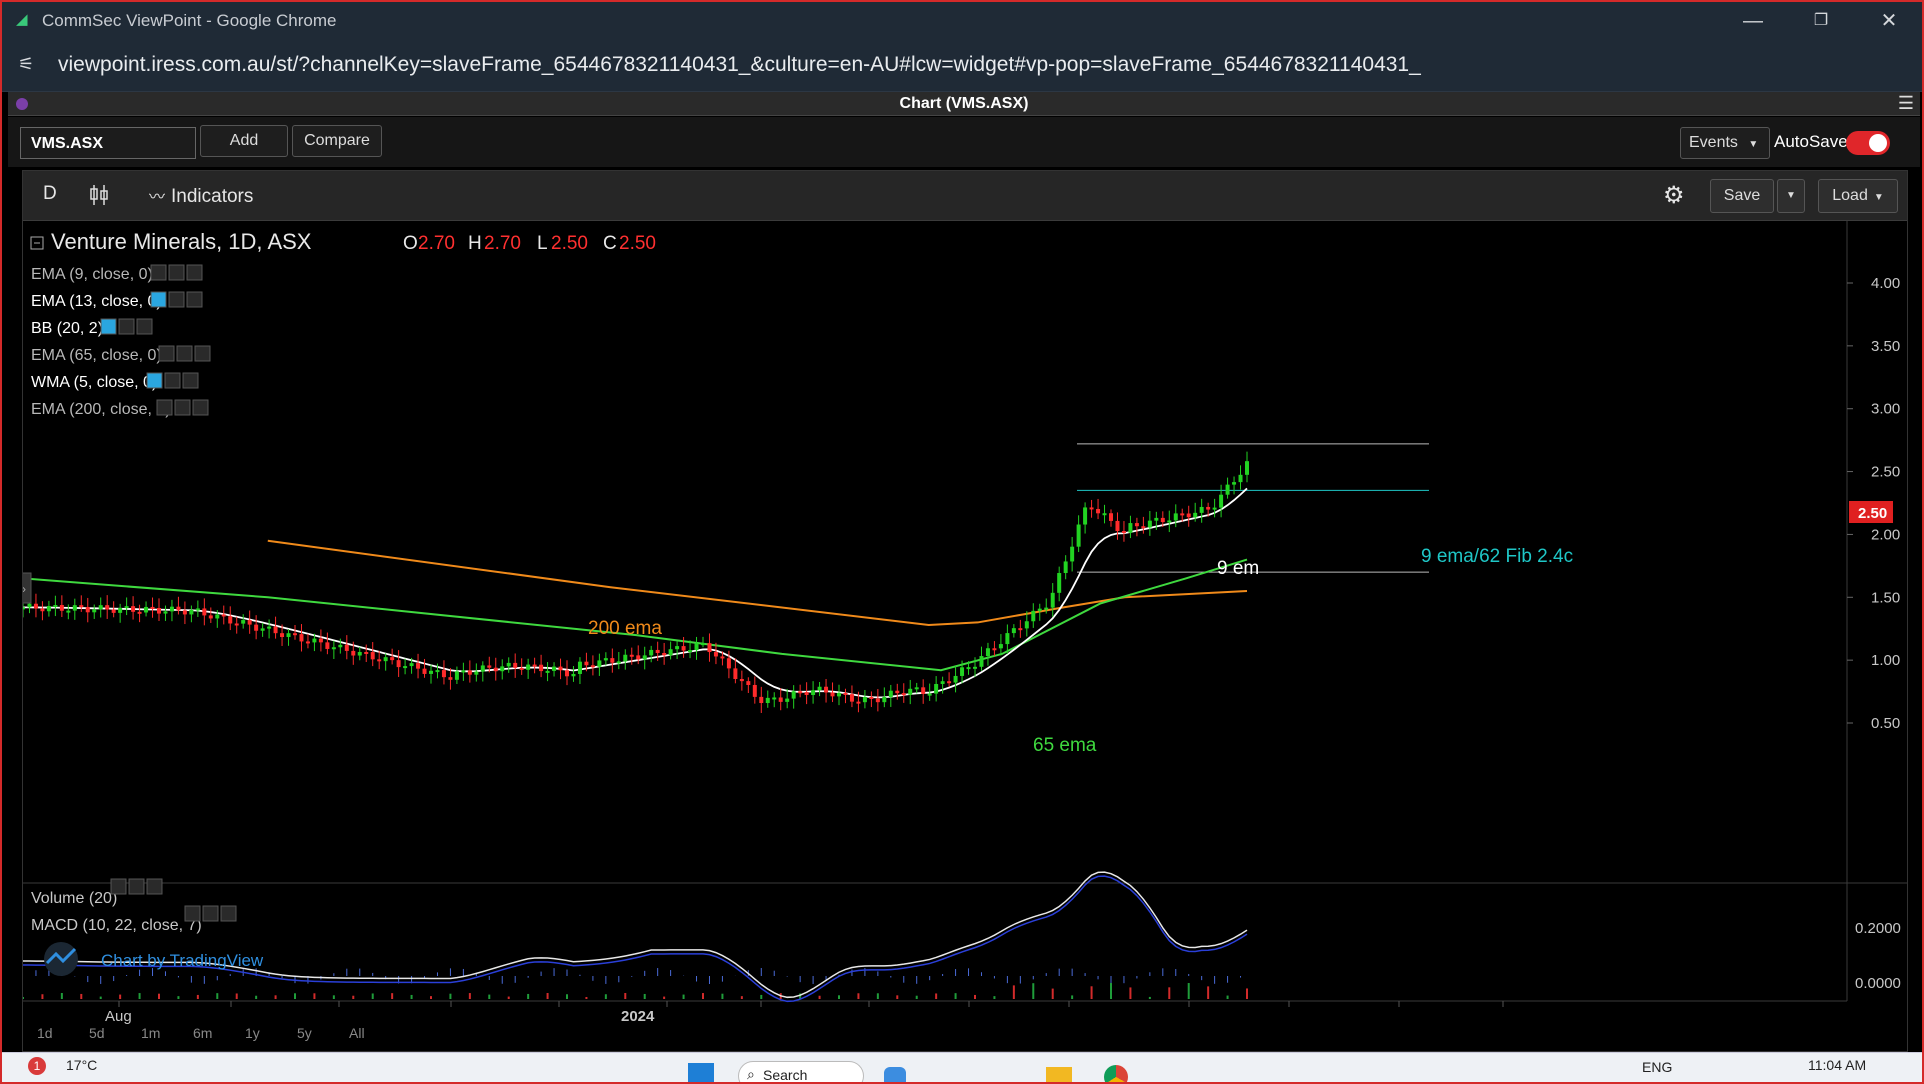 This screenshot has width=1924, height=1084. What do you see at coordinates (244, 141) in the screenshot?
I see `add-button: Add` at bounding box center [244, 141].